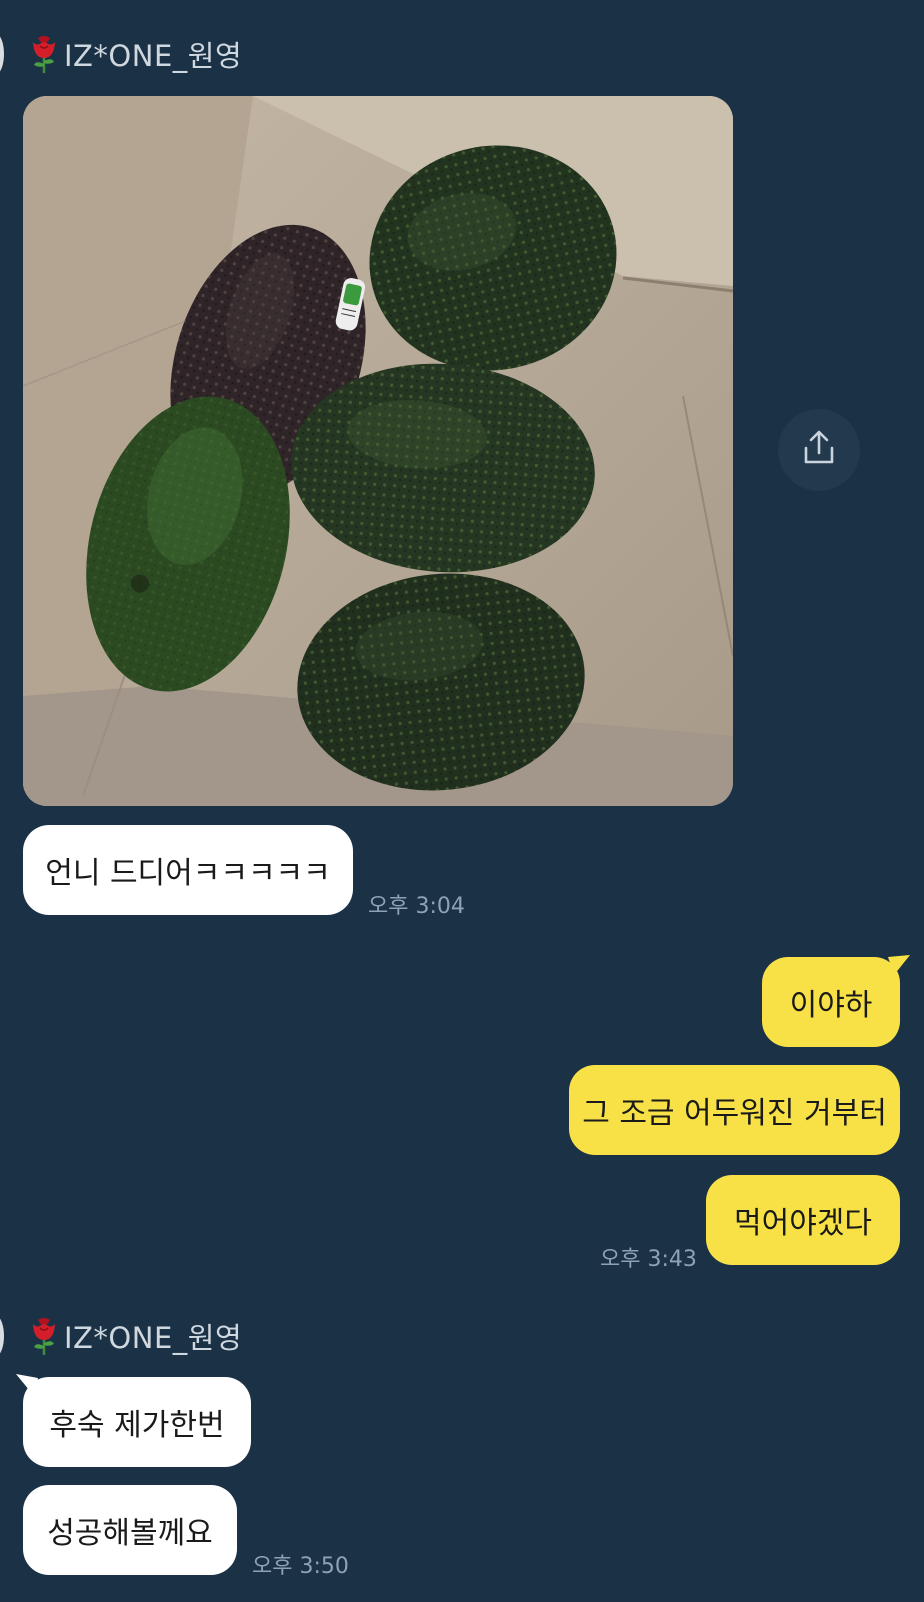 The image size is (924, 1602). I want to click on message-time: 오후 3:50, so click(300, 1566).